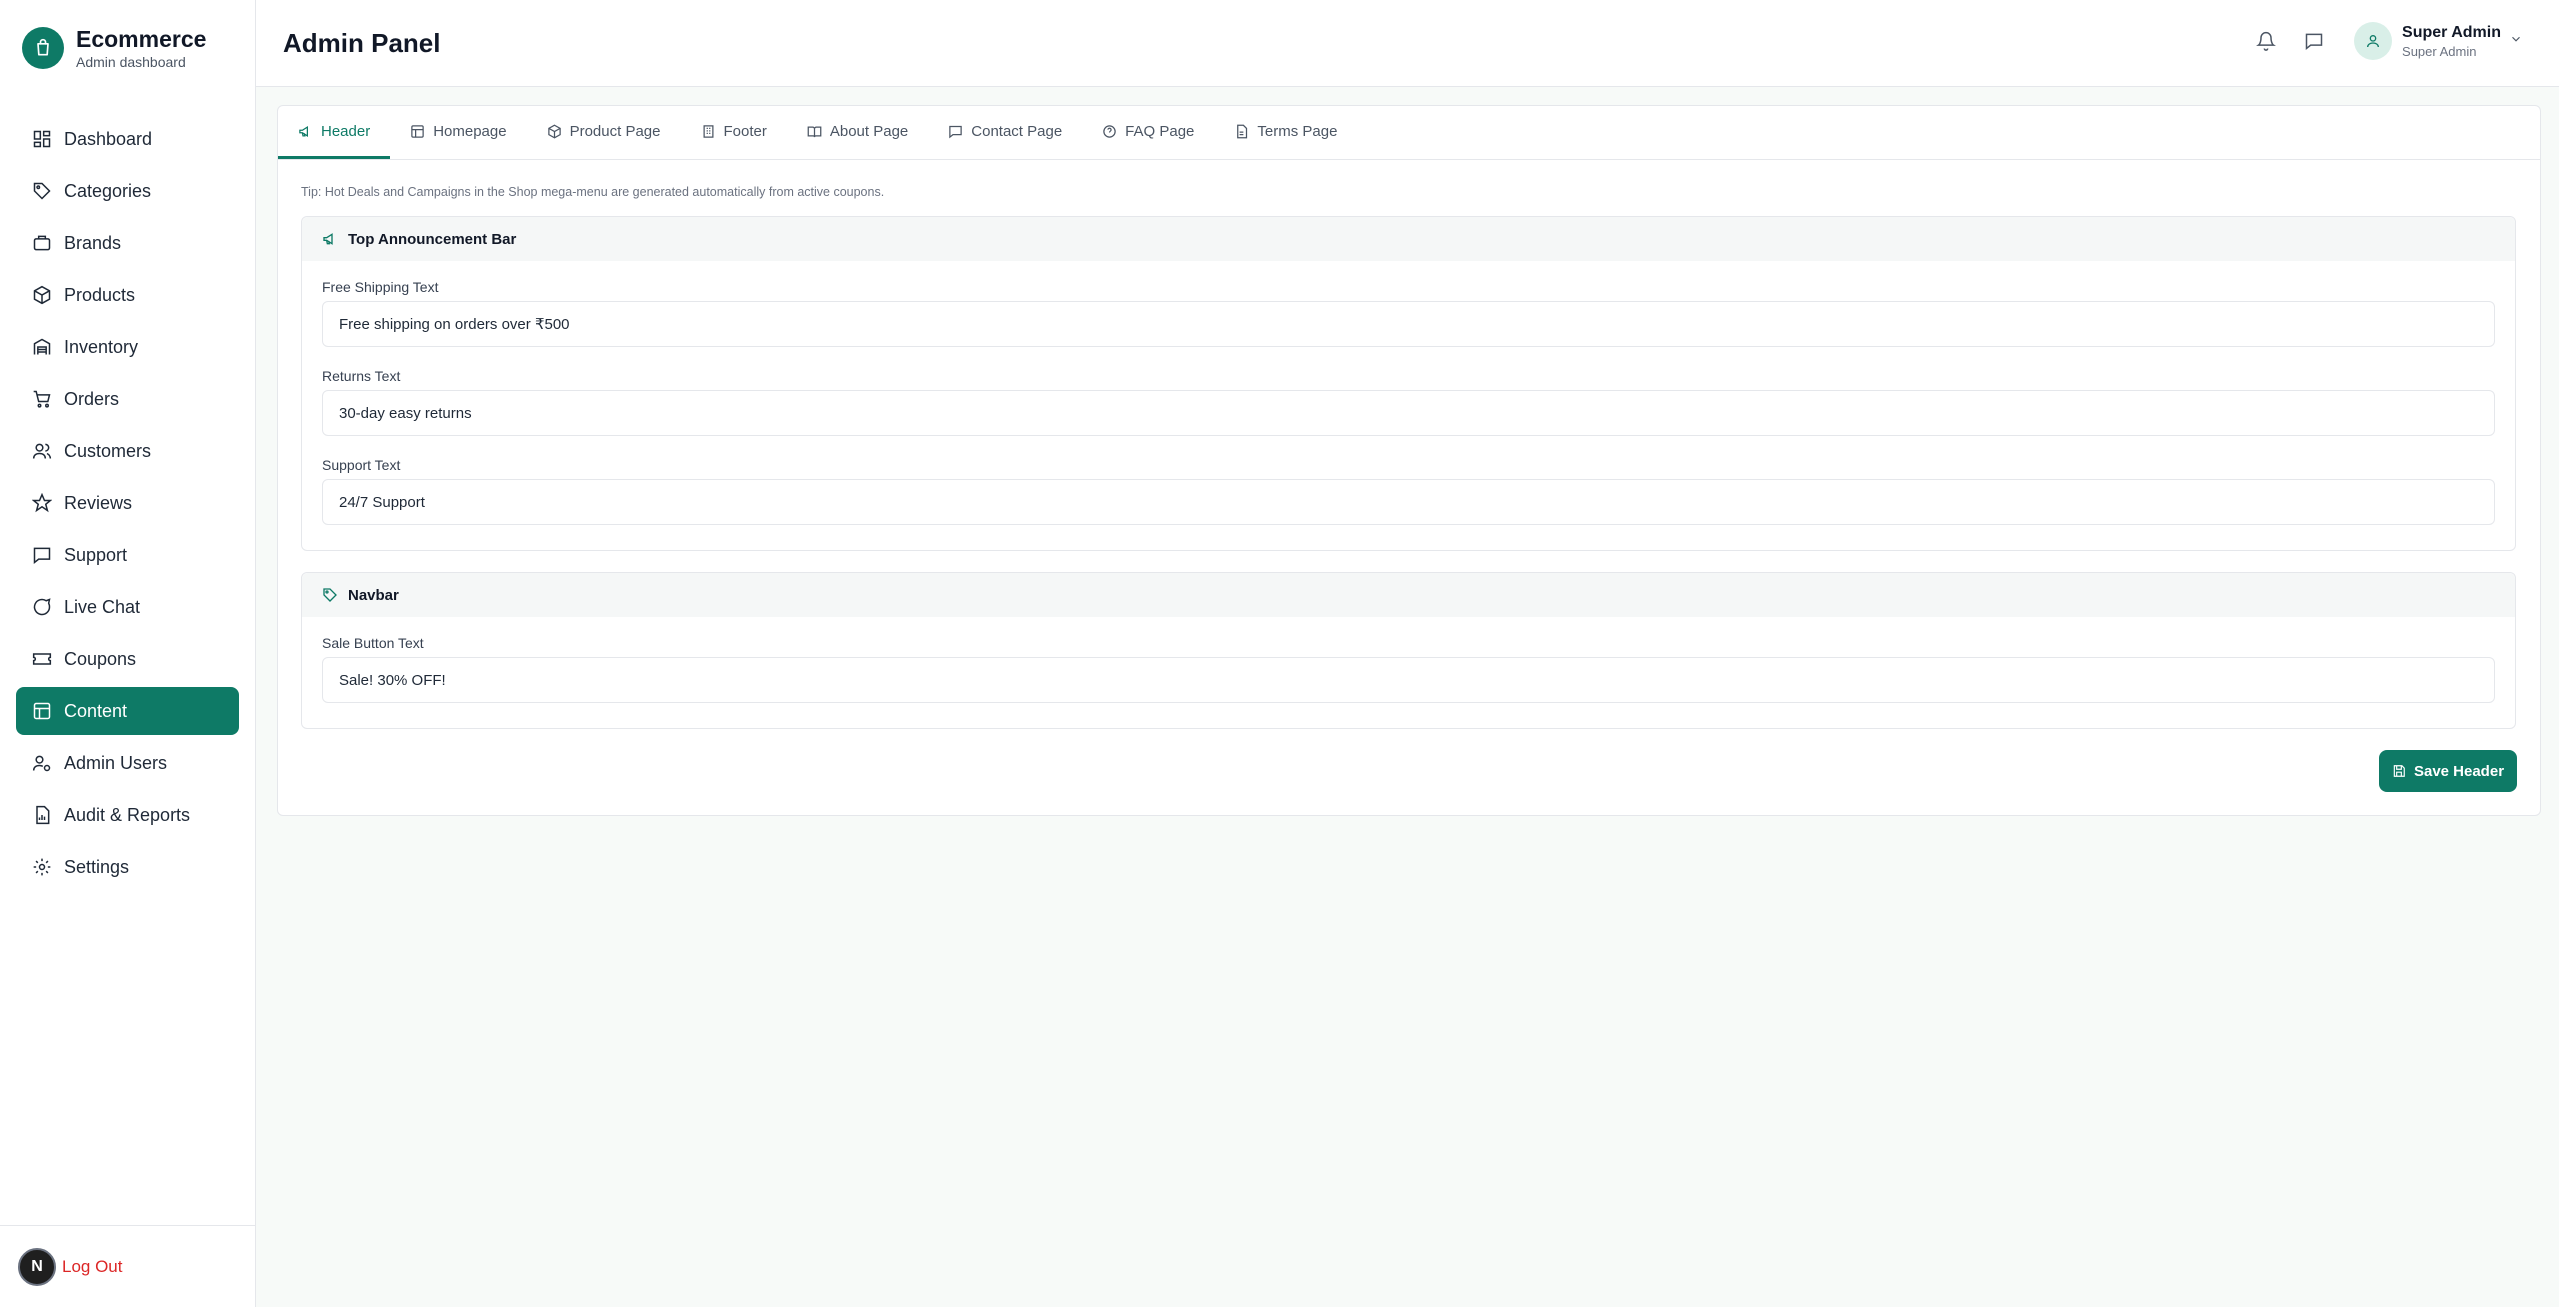 This screenshot has width=2559, height=1307. Describe the element at coordinates (1408, 413) in the screenshot. I see `returns-input` at that location.